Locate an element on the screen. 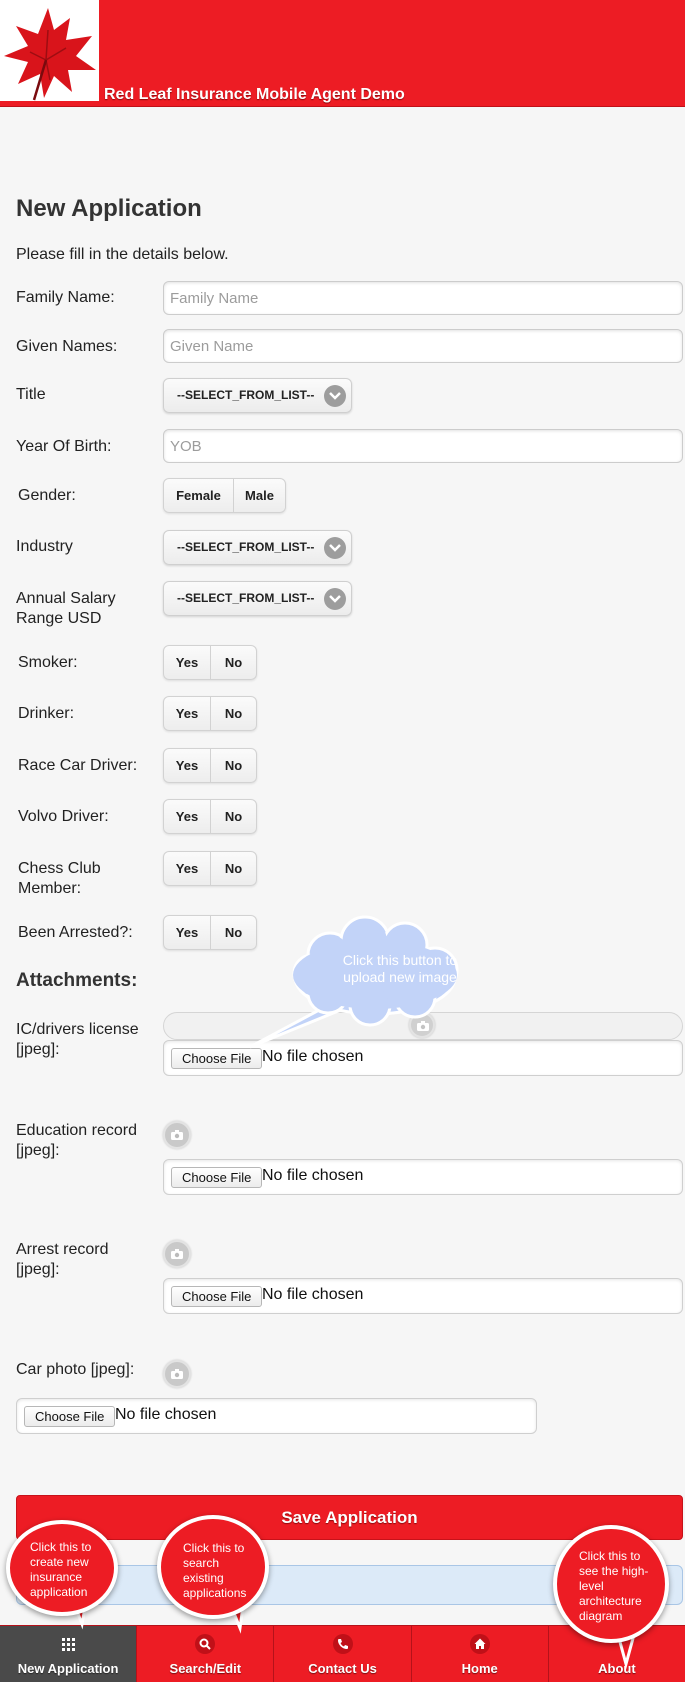 The width and height of the screenshot is (685, 1682). drinker-no: No is located at coordinates (233, 713).